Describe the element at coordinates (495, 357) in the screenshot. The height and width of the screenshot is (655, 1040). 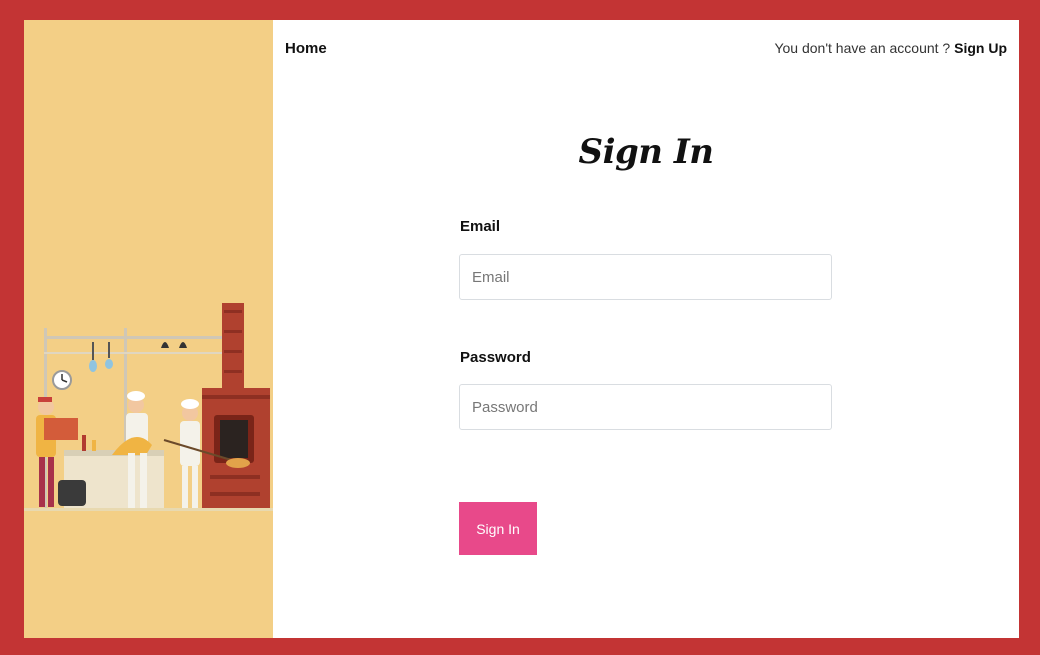
I see `password-label: Password` at that location.